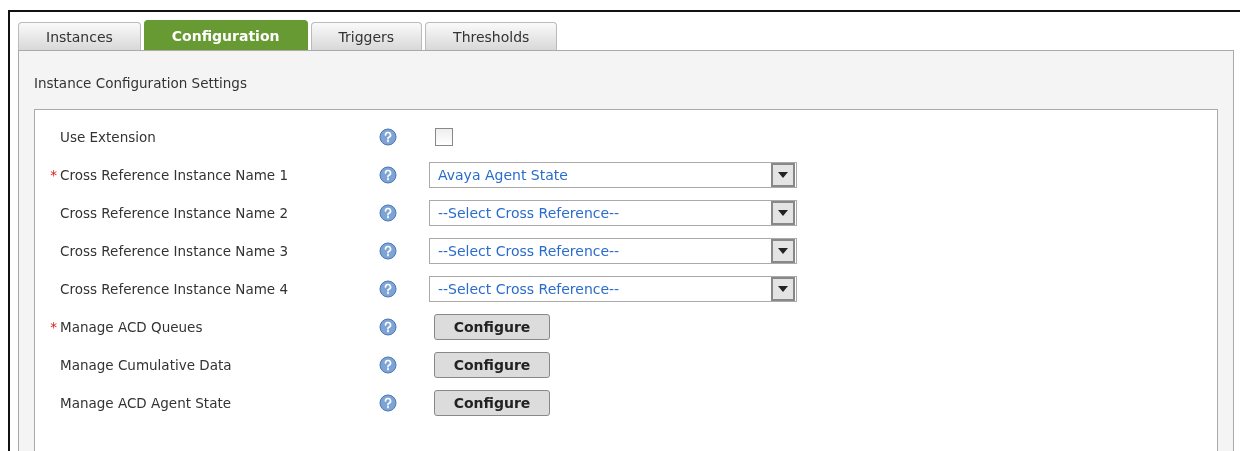  What do you see at coordinates (174, 175) in the screenshot?
I see `field-label: Cross Reference Instance Name 1` at bounding box center [174, 175].